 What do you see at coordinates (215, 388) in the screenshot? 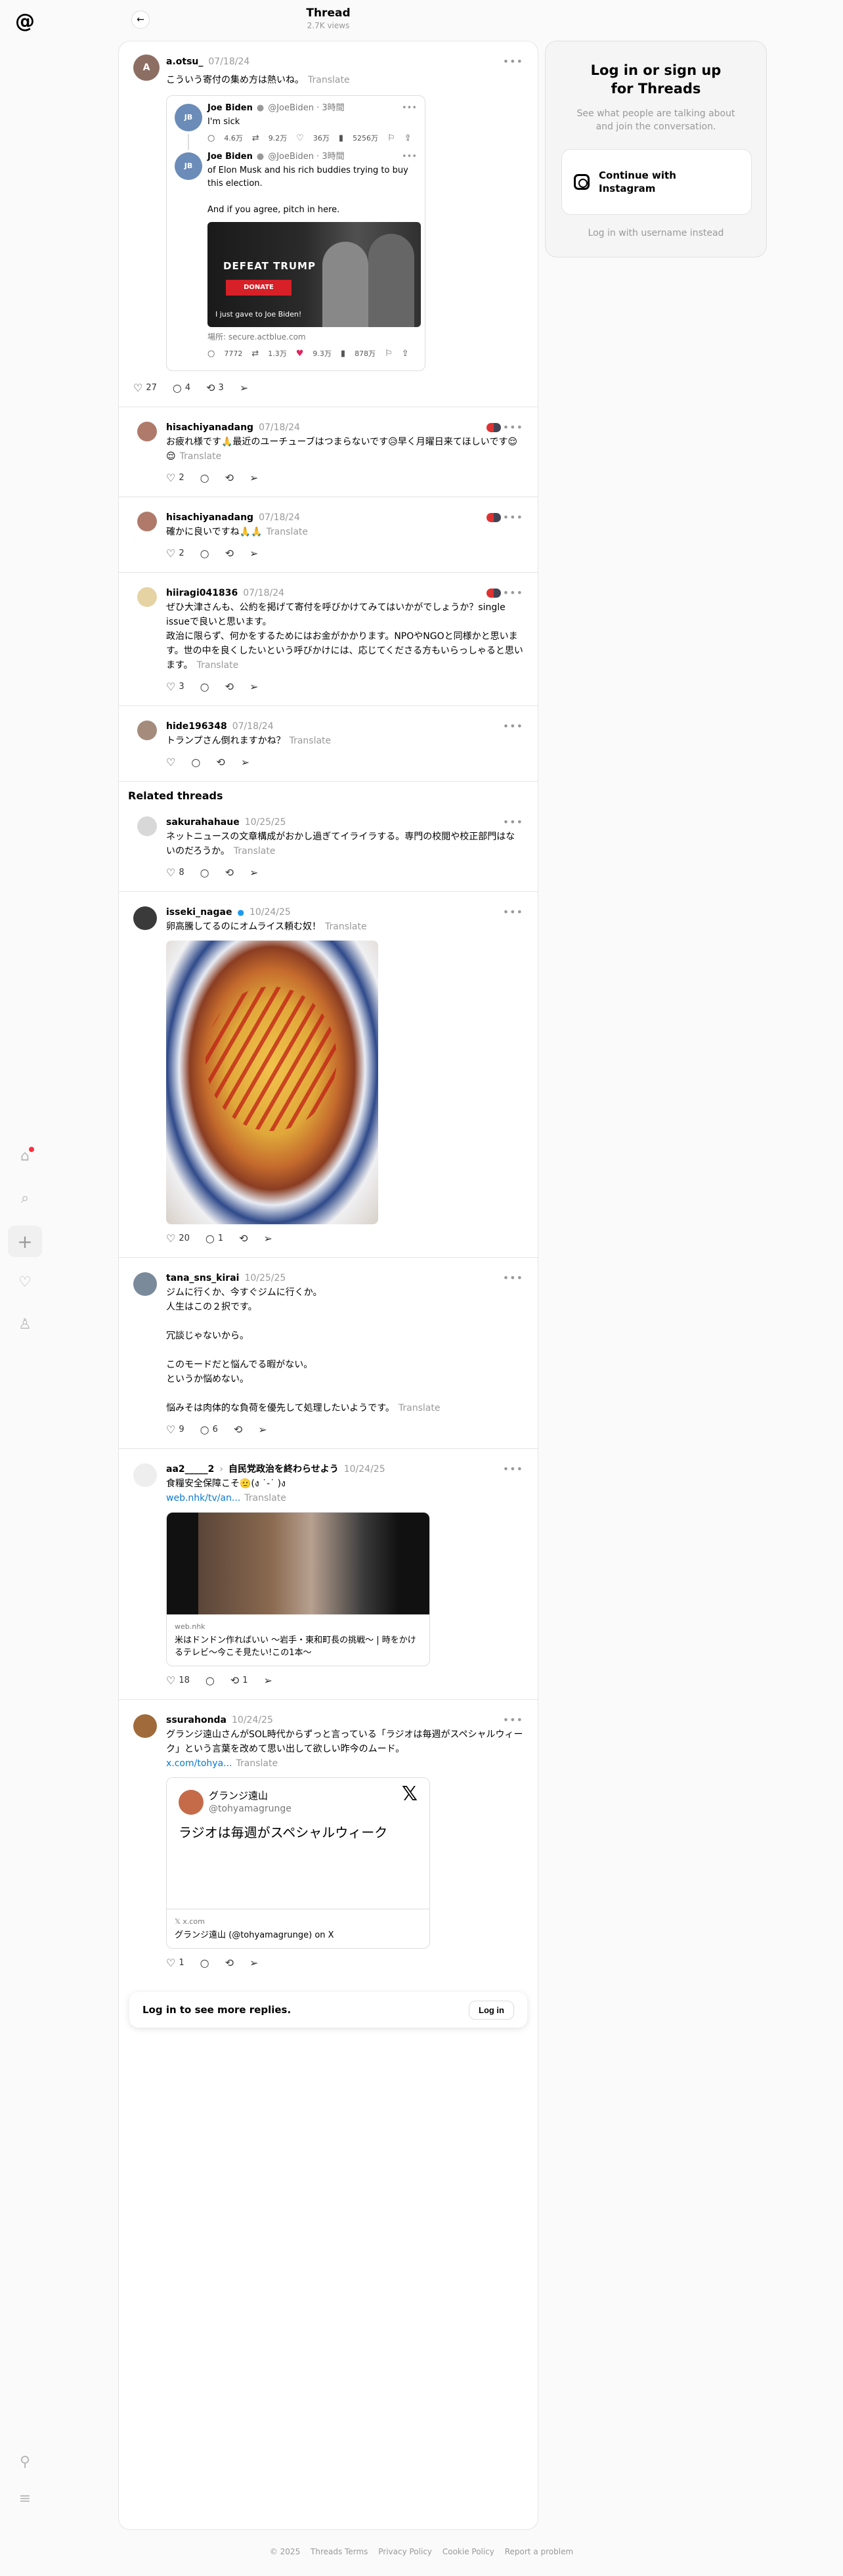
I see `repost-button: ⟲ 3` at bounding box center [215, 388].